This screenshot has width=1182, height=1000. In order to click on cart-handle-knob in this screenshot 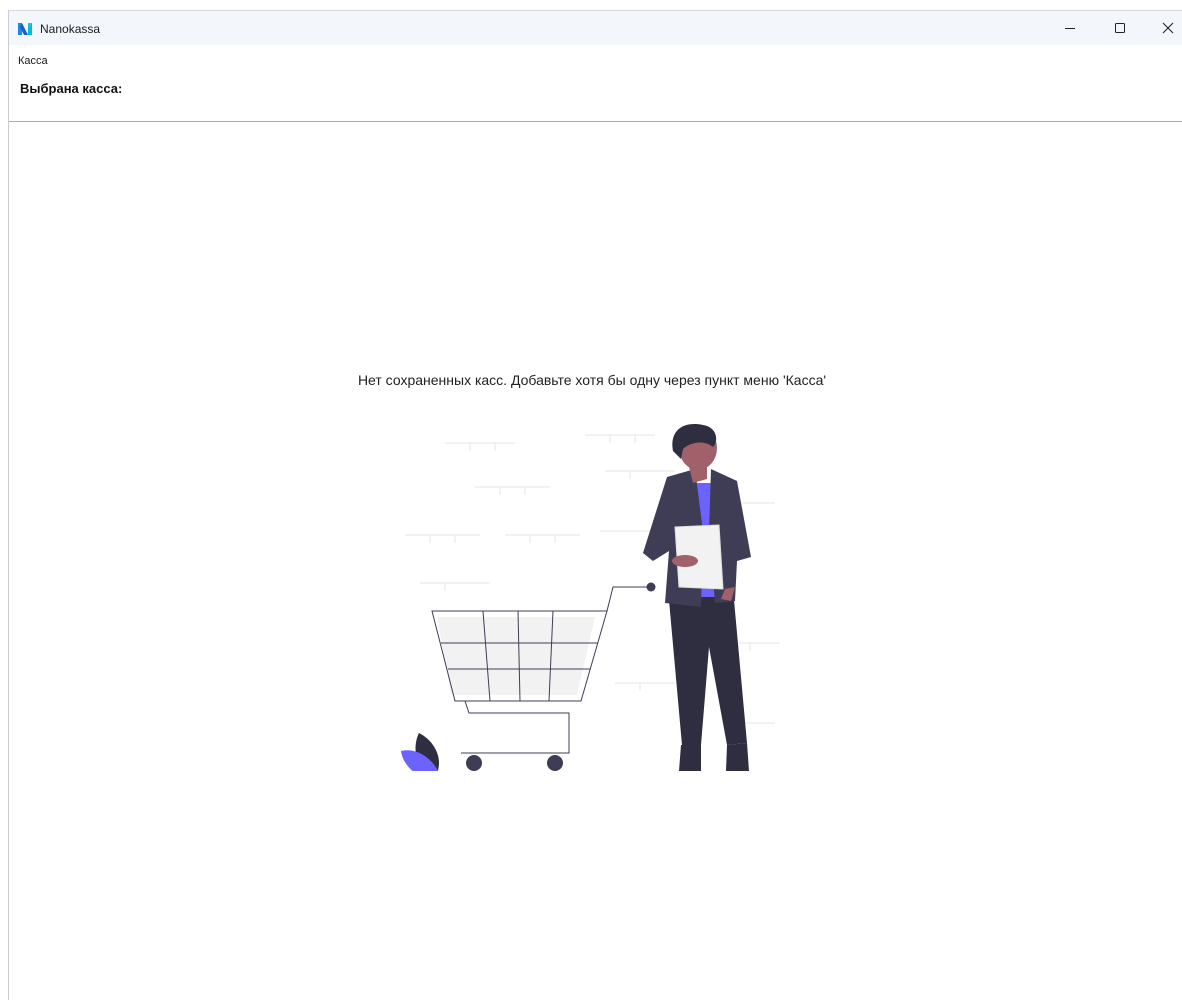, I will do `click(651, 587)`.